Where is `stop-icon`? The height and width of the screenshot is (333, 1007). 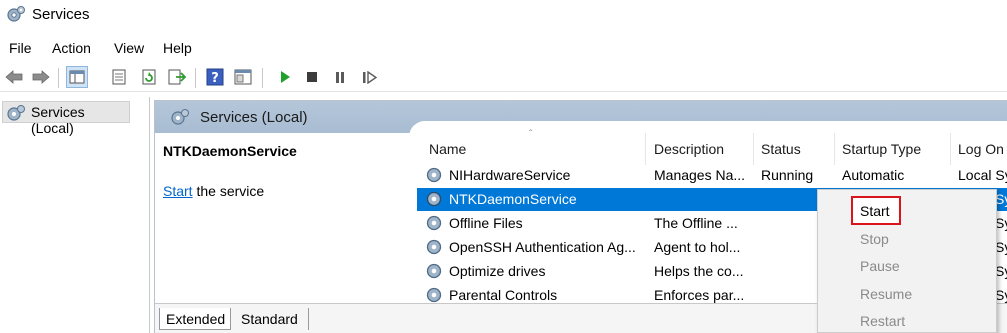 stop-icon is located at coordinates (312, 77).